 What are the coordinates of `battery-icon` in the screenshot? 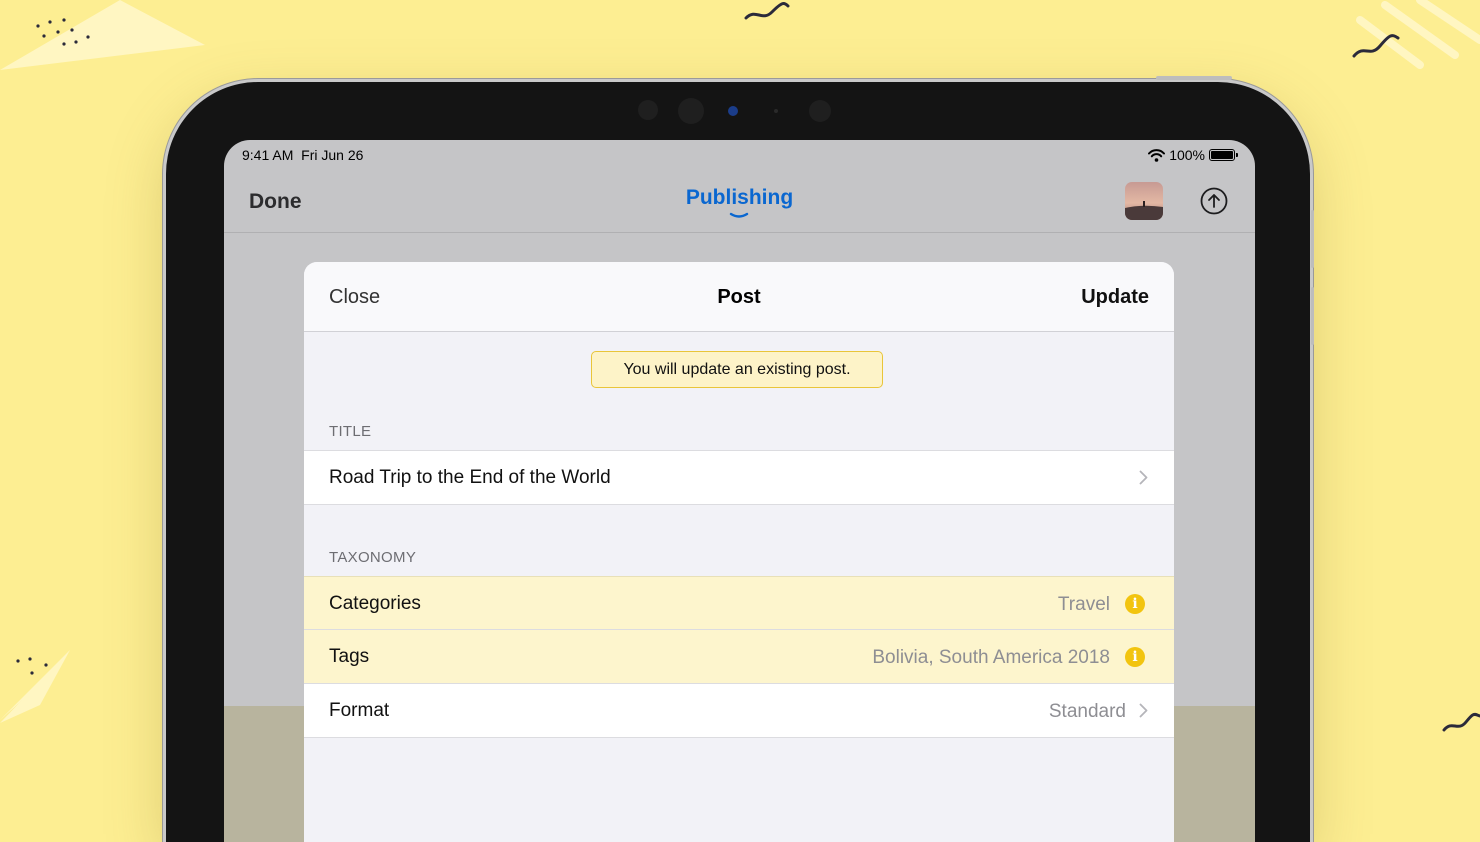 It's located at (1223, 155).